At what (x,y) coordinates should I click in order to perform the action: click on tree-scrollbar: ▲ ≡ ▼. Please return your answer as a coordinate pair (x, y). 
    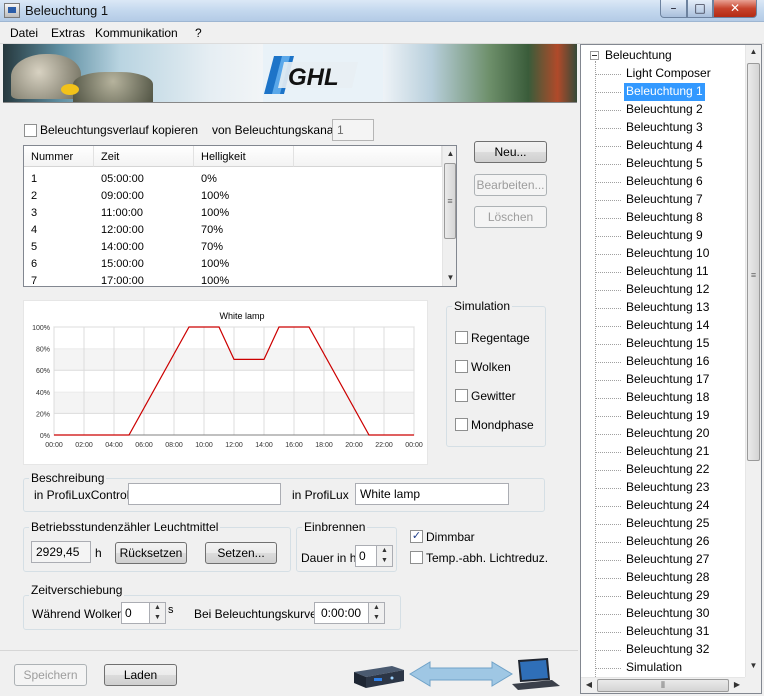
    Looking at the image, I should click on (753, 361).